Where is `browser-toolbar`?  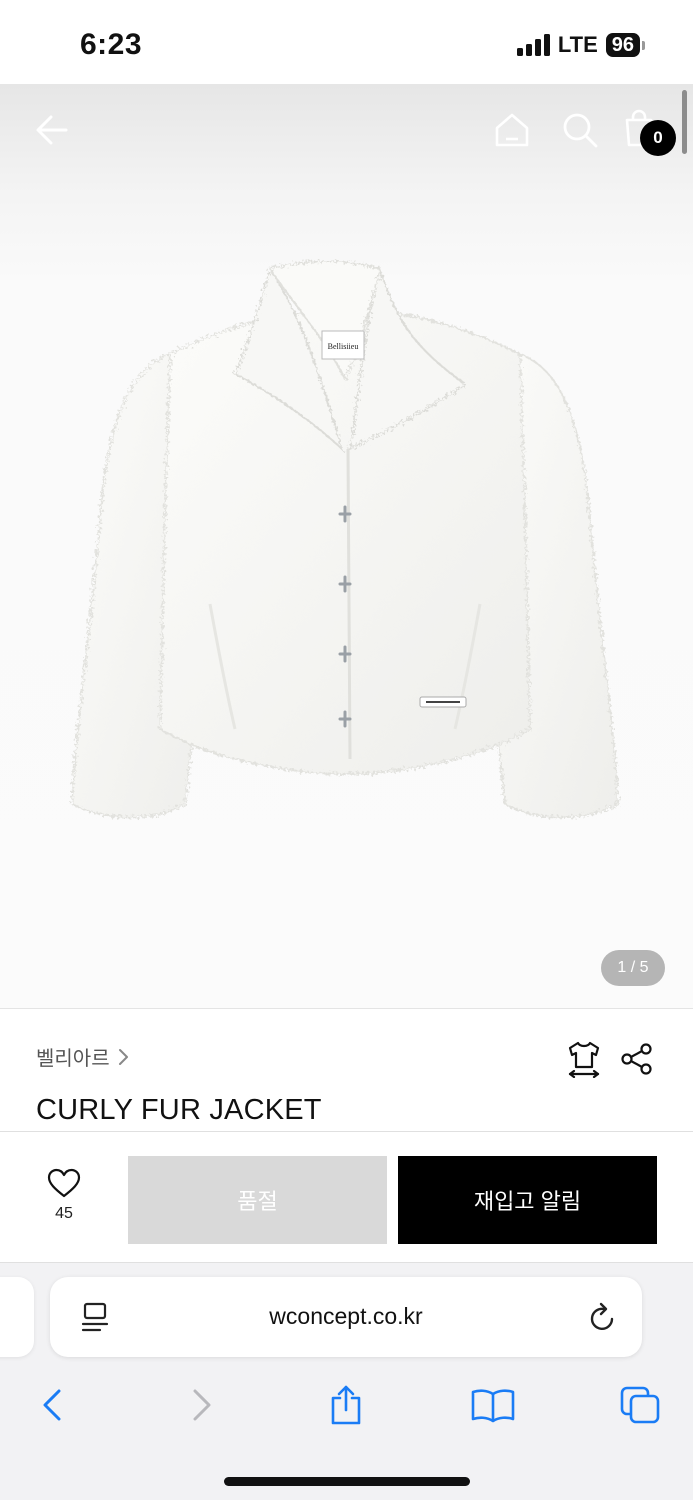
browser-toolbar is located at coordinates (346, 1405).